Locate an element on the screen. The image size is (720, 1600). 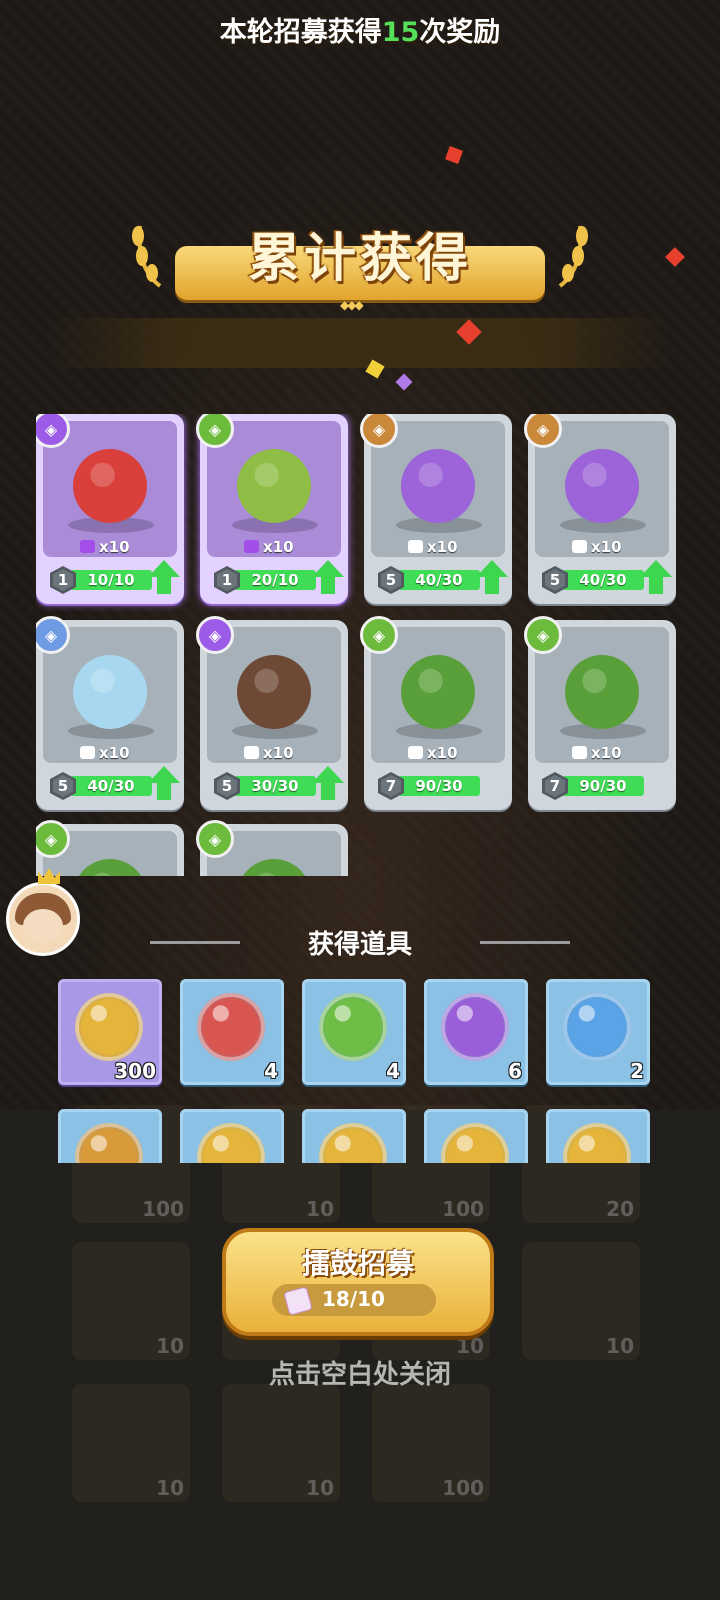
items-grid: 300 4 4 6 2 is located at coordinates (356, 1069).